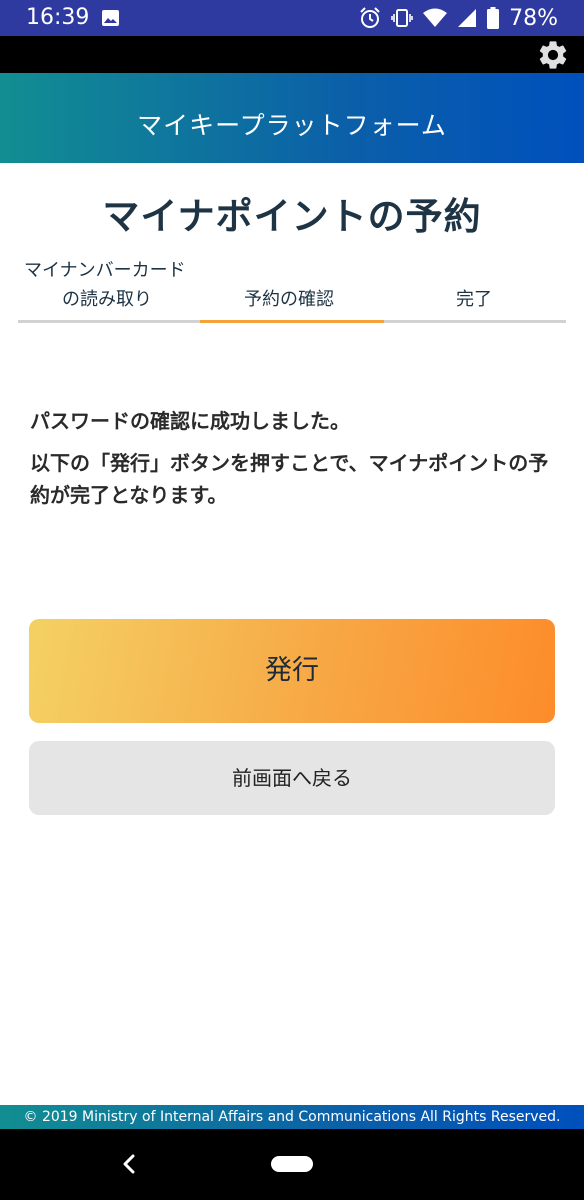 The width and height of the screenshot is (584, 1200). I want to click on page-title: マイナポイントの予約, so click(292, 216).